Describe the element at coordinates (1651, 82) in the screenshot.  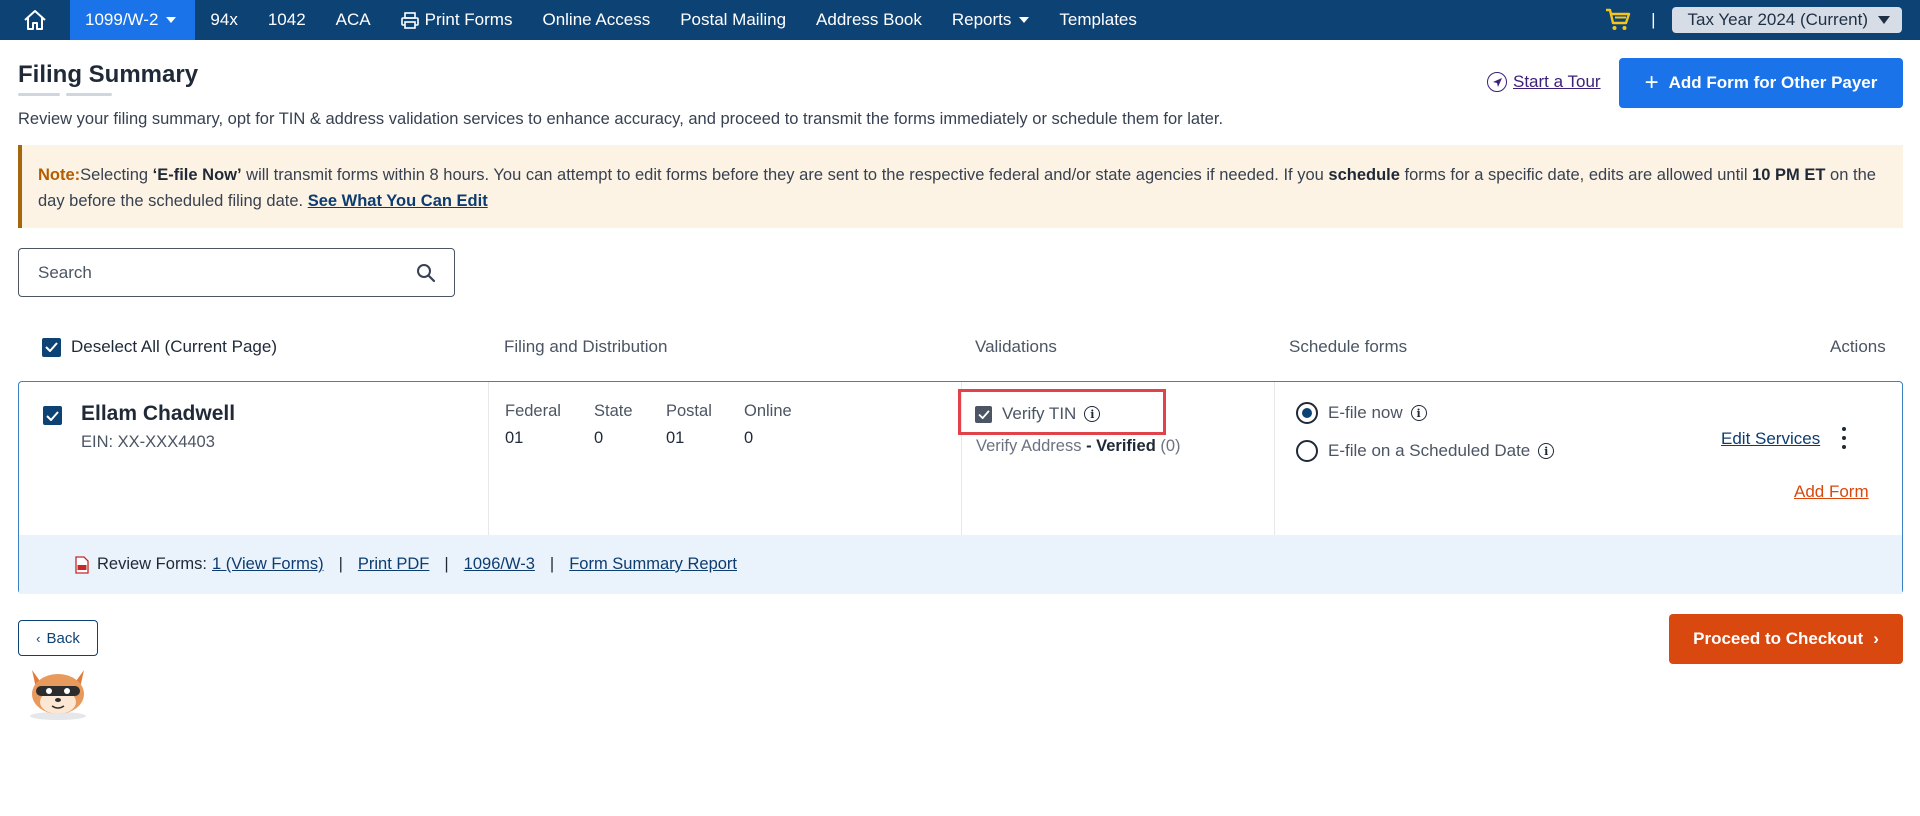
I see `plus-icon: +` at that location.